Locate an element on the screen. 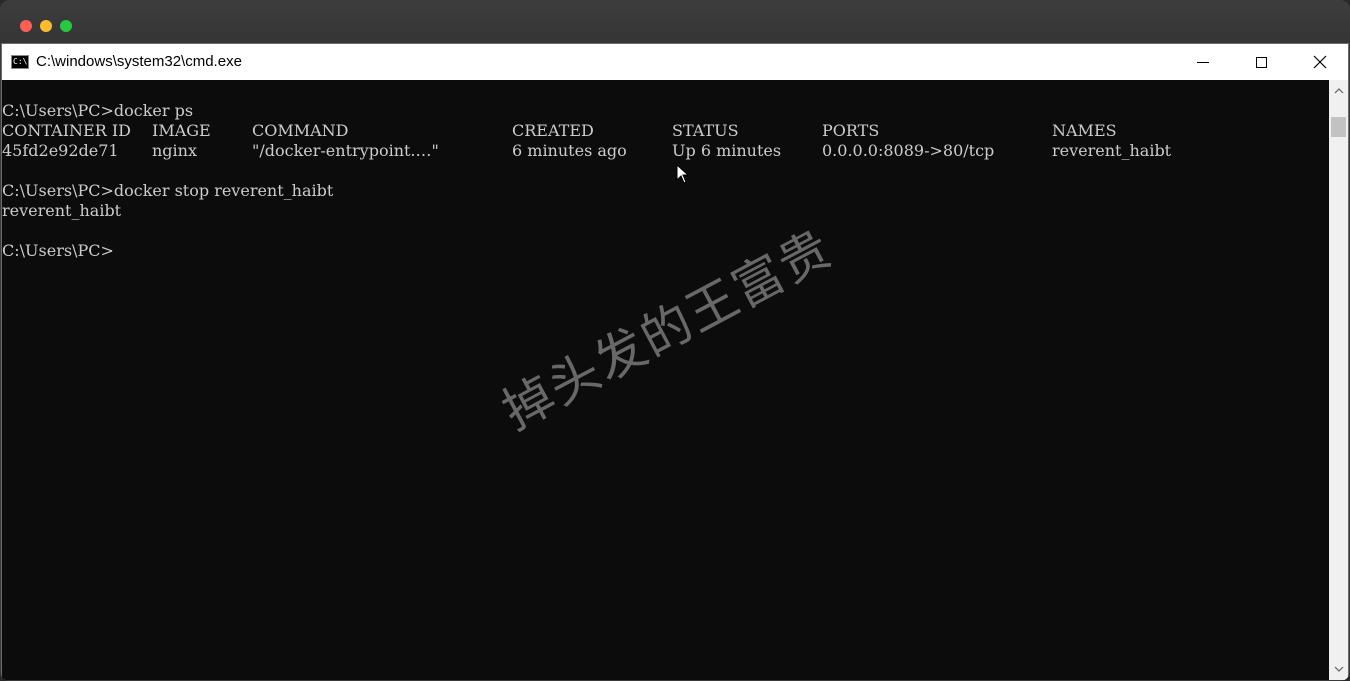  header-created: CREATED is located at coordinates (553, 130).